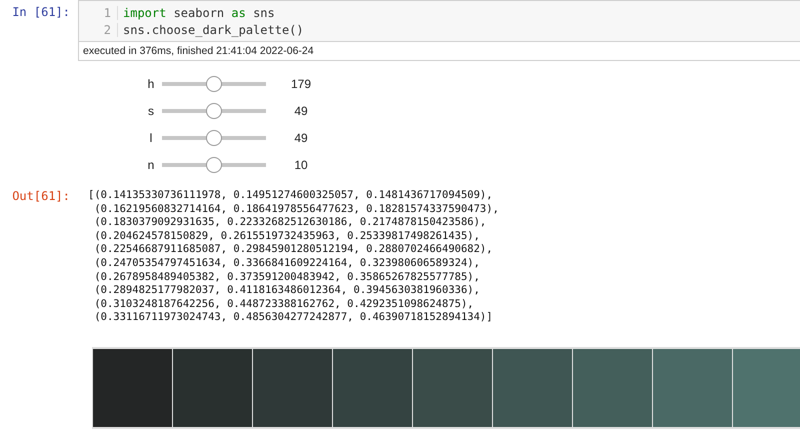 Image resolution: width=800 pixels, height=431 pixels. Describe the element at coordinates (213, 29) in the screenshot. I see `code-line: sns.choose_dark_palette()` at that location.